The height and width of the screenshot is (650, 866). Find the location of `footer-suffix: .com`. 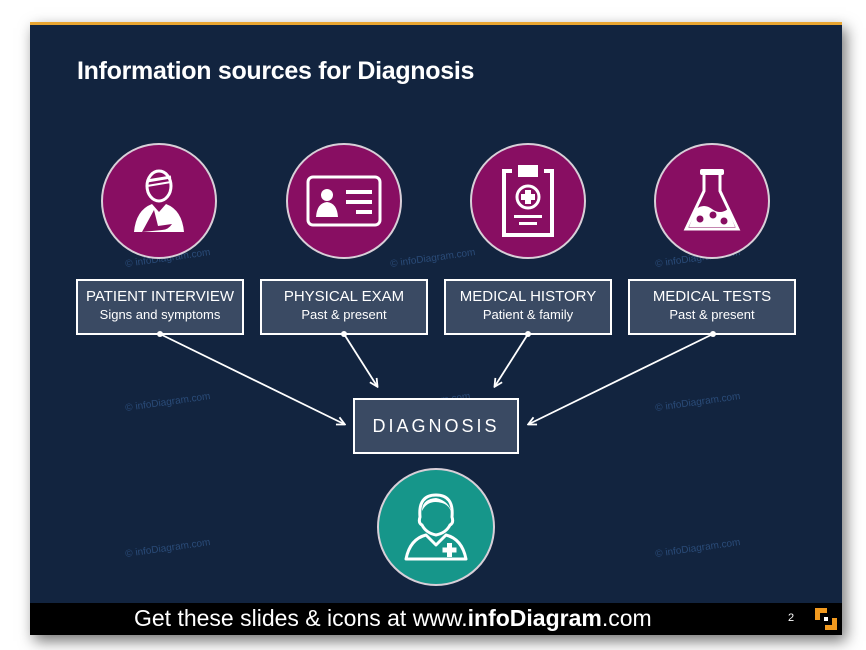

footer-suffix: .com is located at coordinates (626, 618).